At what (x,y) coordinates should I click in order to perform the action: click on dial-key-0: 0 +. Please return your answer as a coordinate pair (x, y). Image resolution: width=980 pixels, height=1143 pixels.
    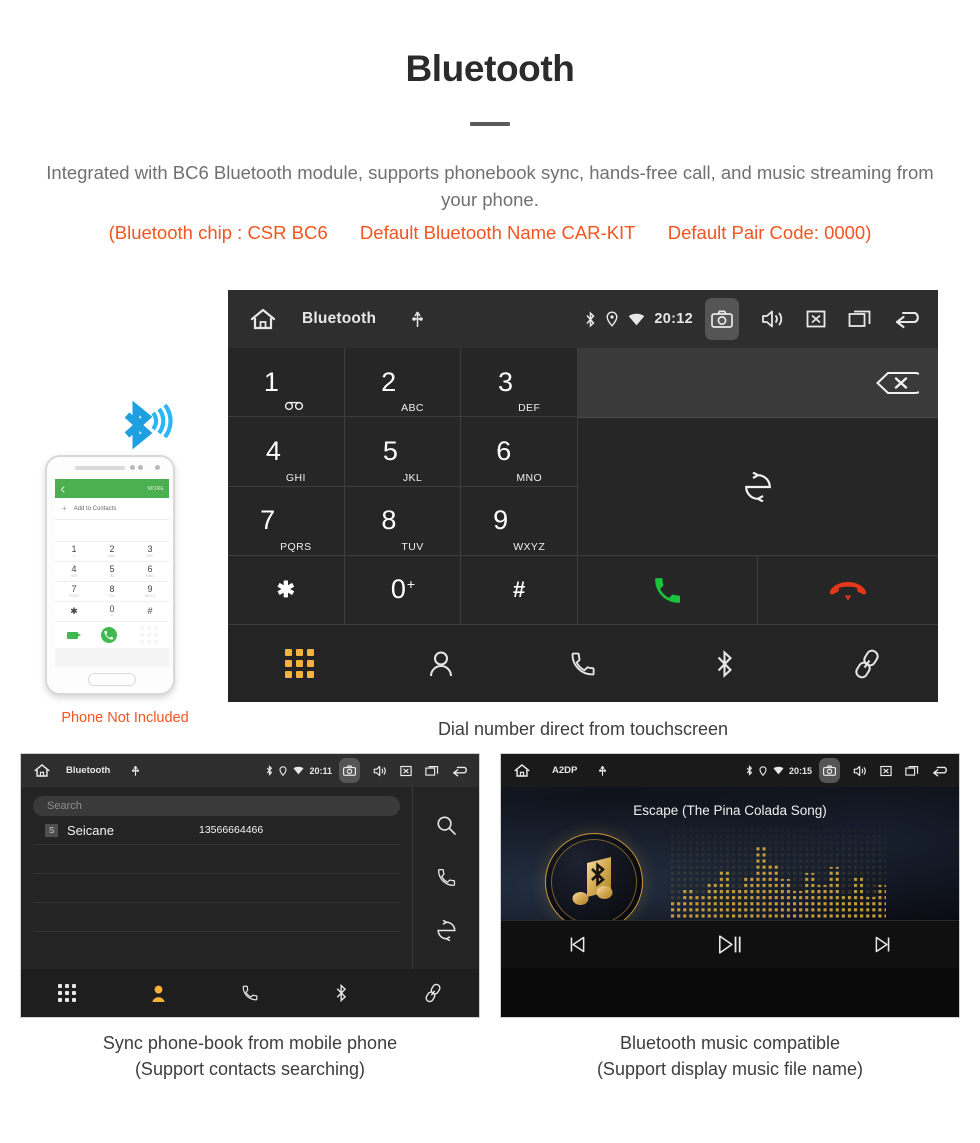
    Looking at the image, I should click on (403, 590).